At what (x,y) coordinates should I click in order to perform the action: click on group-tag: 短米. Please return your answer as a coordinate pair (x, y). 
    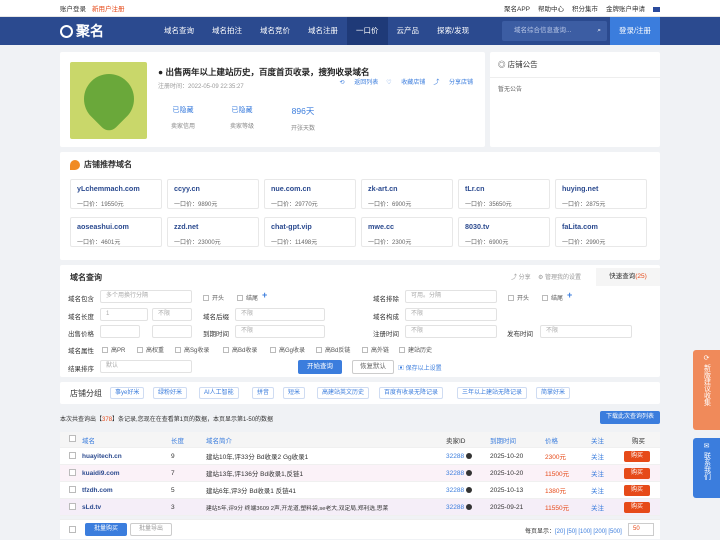
    Looking at the image, I should click on (294, 393).